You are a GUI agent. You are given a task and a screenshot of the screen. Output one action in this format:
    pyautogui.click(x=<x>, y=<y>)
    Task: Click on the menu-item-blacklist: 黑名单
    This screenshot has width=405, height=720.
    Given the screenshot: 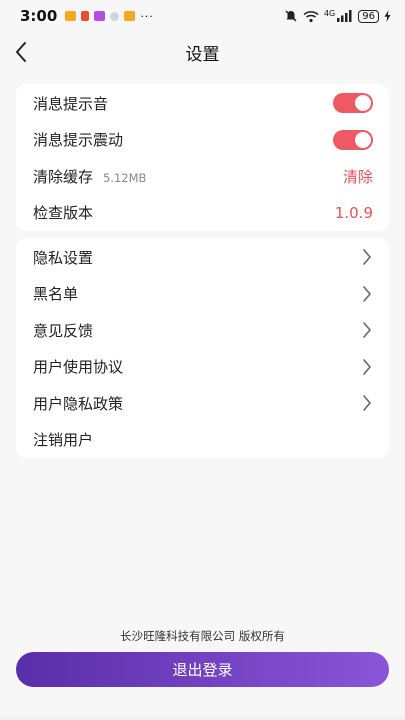 What is the action you would take?
    pyautogui.click(x=202, y=294)
    